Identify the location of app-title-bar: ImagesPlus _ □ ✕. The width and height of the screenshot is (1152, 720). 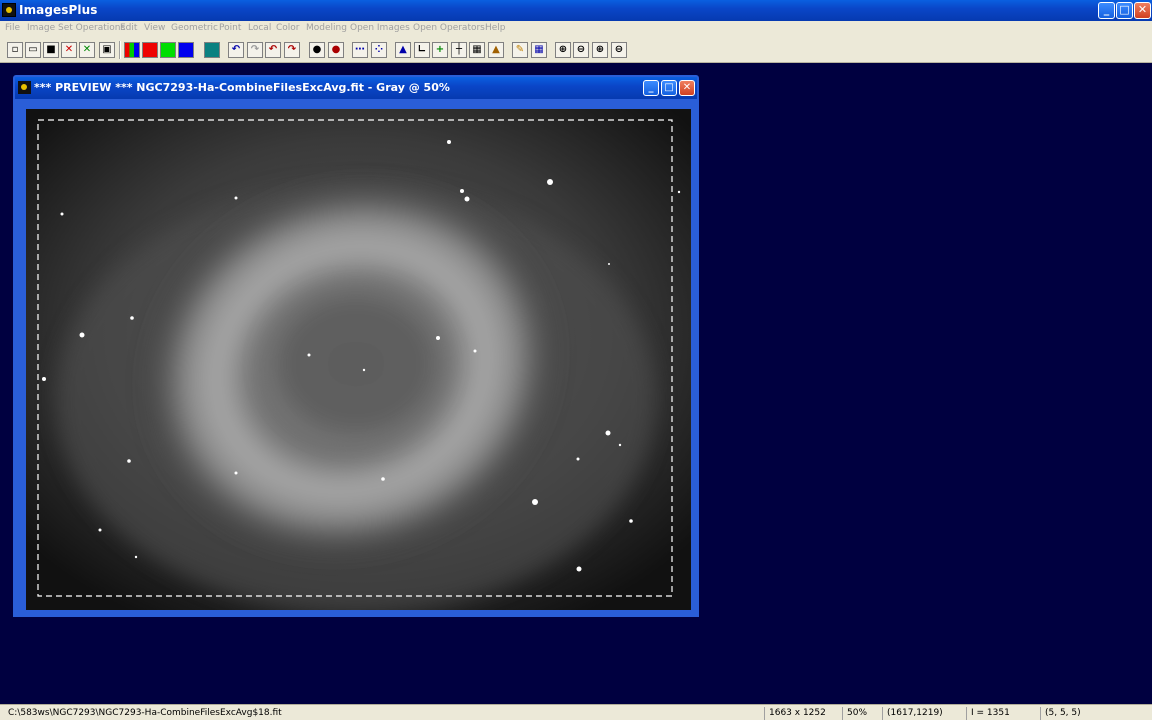
(576, 10).